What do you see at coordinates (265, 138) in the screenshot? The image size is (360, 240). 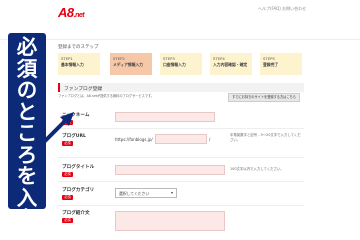 I see `blog-url-hint: 半角英数字と記号 ‐ 3〜20文字で入力してください。` at bounding box center [265, 138].